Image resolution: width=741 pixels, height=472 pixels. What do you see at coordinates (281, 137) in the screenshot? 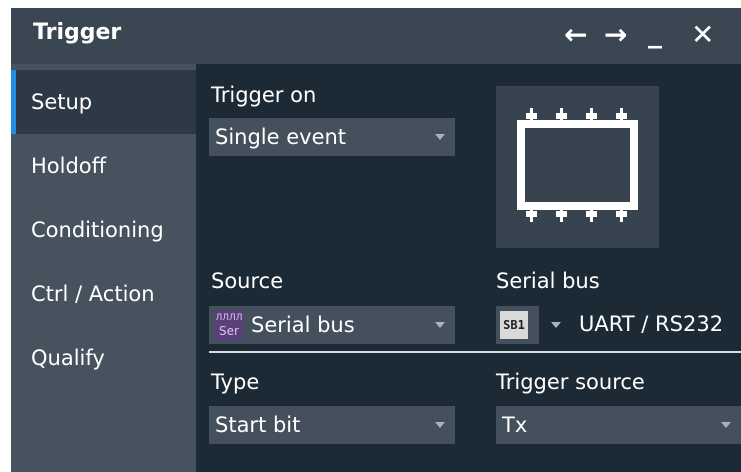
I see `trigger-on-value: Single event` at bounding box center [281, 137].